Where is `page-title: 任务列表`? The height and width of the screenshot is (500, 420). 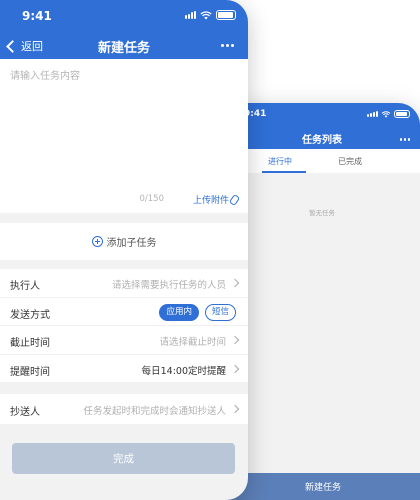 page-title: 任务列表 is located at coordinates (322, 140).